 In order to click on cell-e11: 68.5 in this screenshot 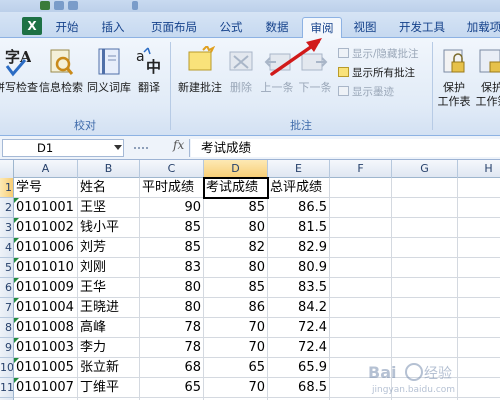, I will do `click(299, 388)`.